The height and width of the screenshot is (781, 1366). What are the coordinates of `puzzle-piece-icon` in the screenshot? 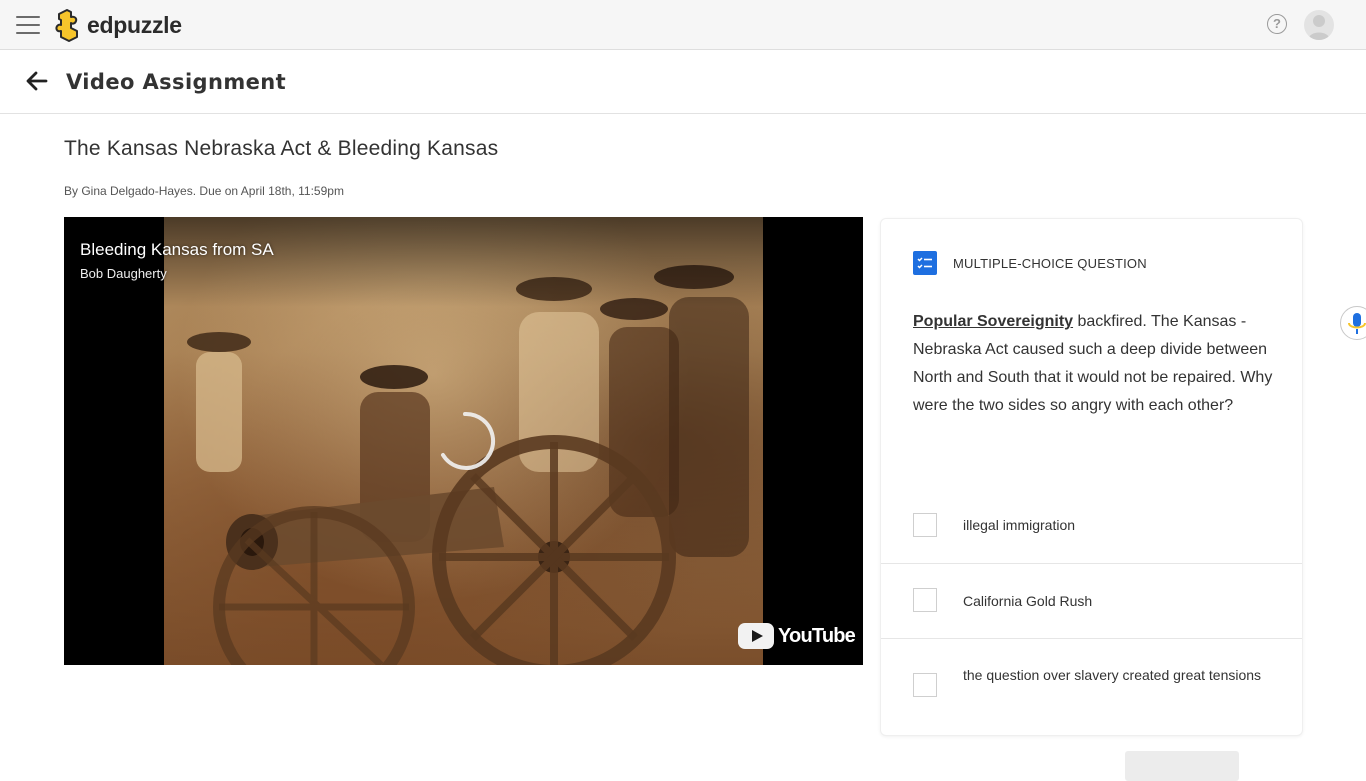 It's located at (66, 25).